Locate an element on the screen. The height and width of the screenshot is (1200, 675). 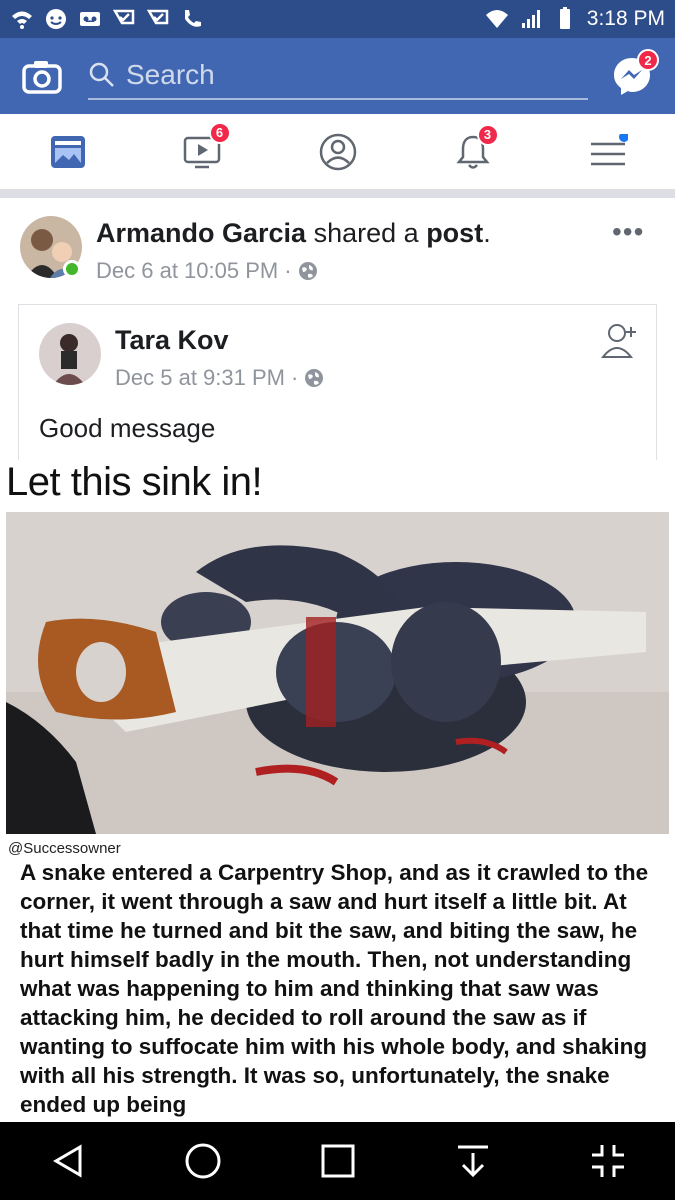
shared-post-timestamp: Dec 5 at 9:31 PM is located at coordinates (200, 378).